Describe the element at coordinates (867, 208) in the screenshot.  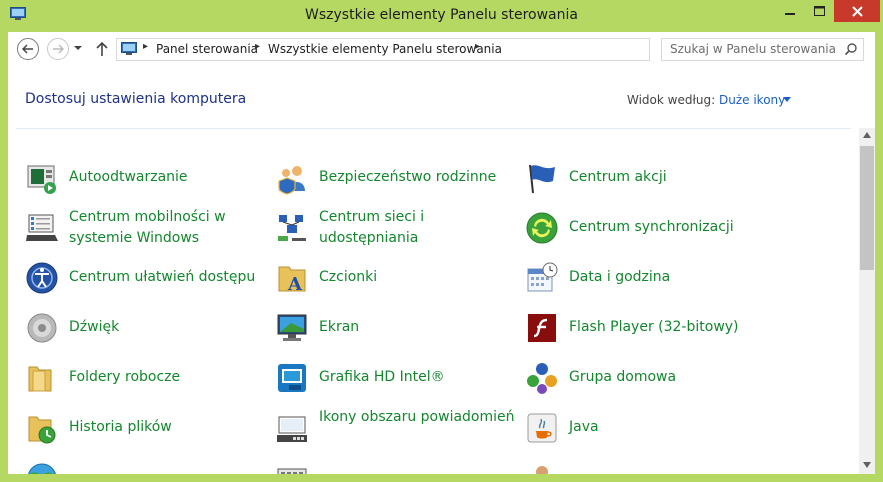
I see `scrollbar-thumb` at that location.